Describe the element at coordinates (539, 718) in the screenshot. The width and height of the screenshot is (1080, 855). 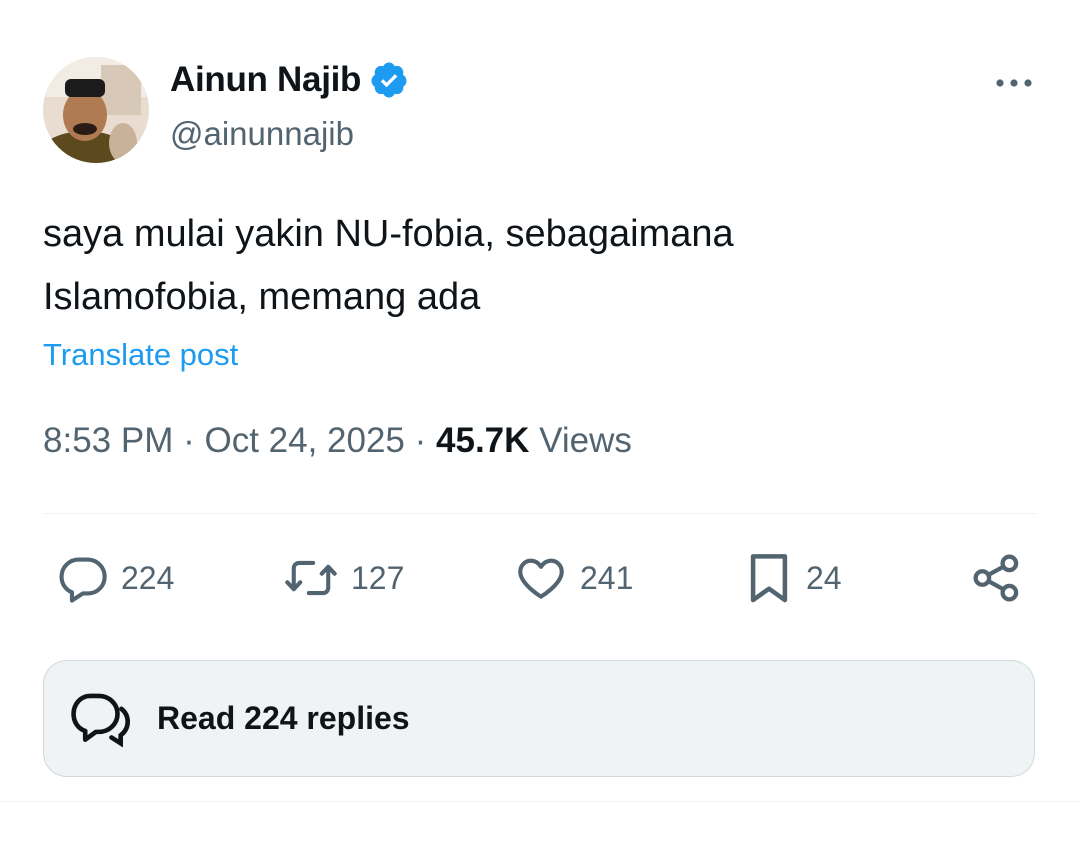
I see `read-replies-button: Read 224 replies` at that location.